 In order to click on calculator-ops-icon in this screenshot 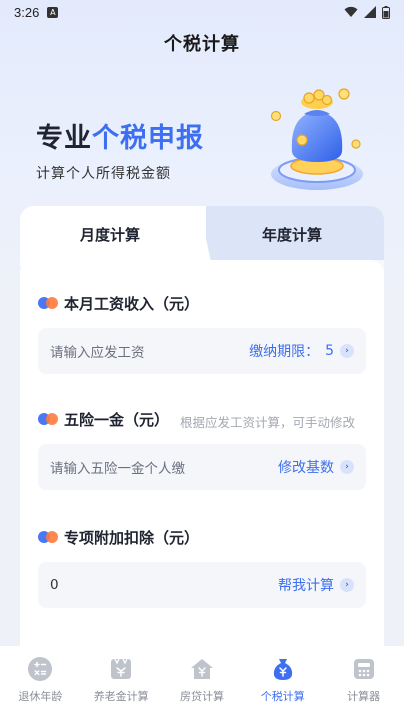, I will do `click(40, 669)`.